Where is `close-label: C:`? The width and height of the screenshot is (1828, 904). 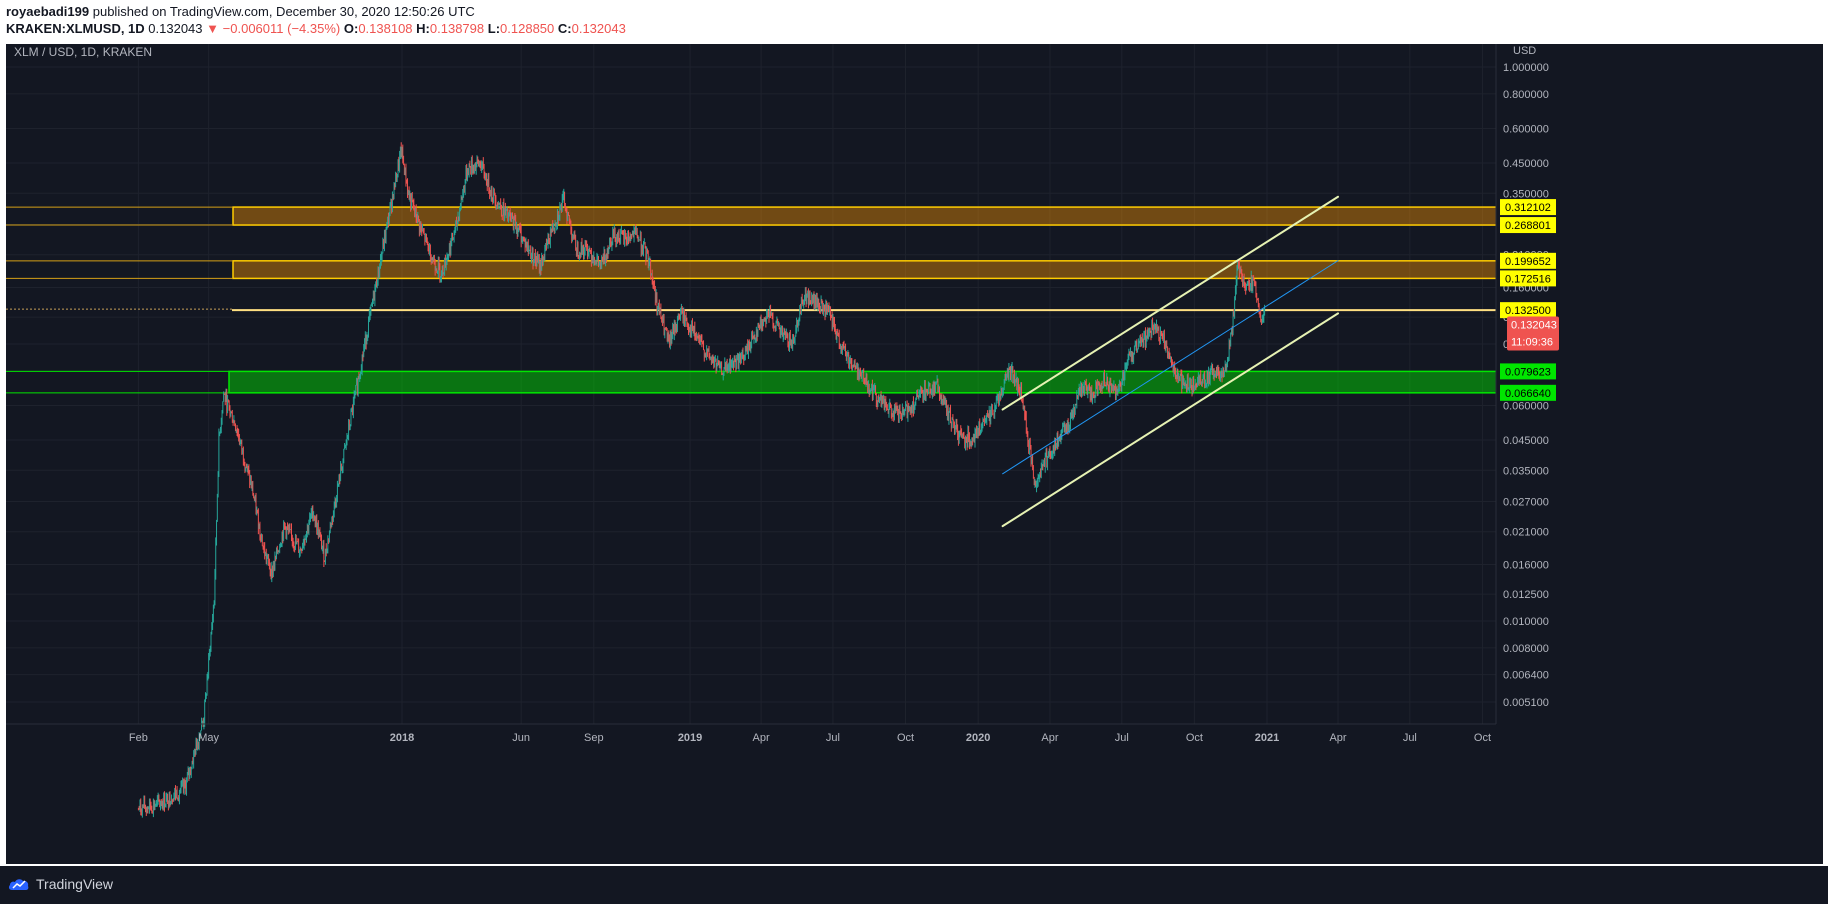
close-label: C: is located at coordinates (564, 28).